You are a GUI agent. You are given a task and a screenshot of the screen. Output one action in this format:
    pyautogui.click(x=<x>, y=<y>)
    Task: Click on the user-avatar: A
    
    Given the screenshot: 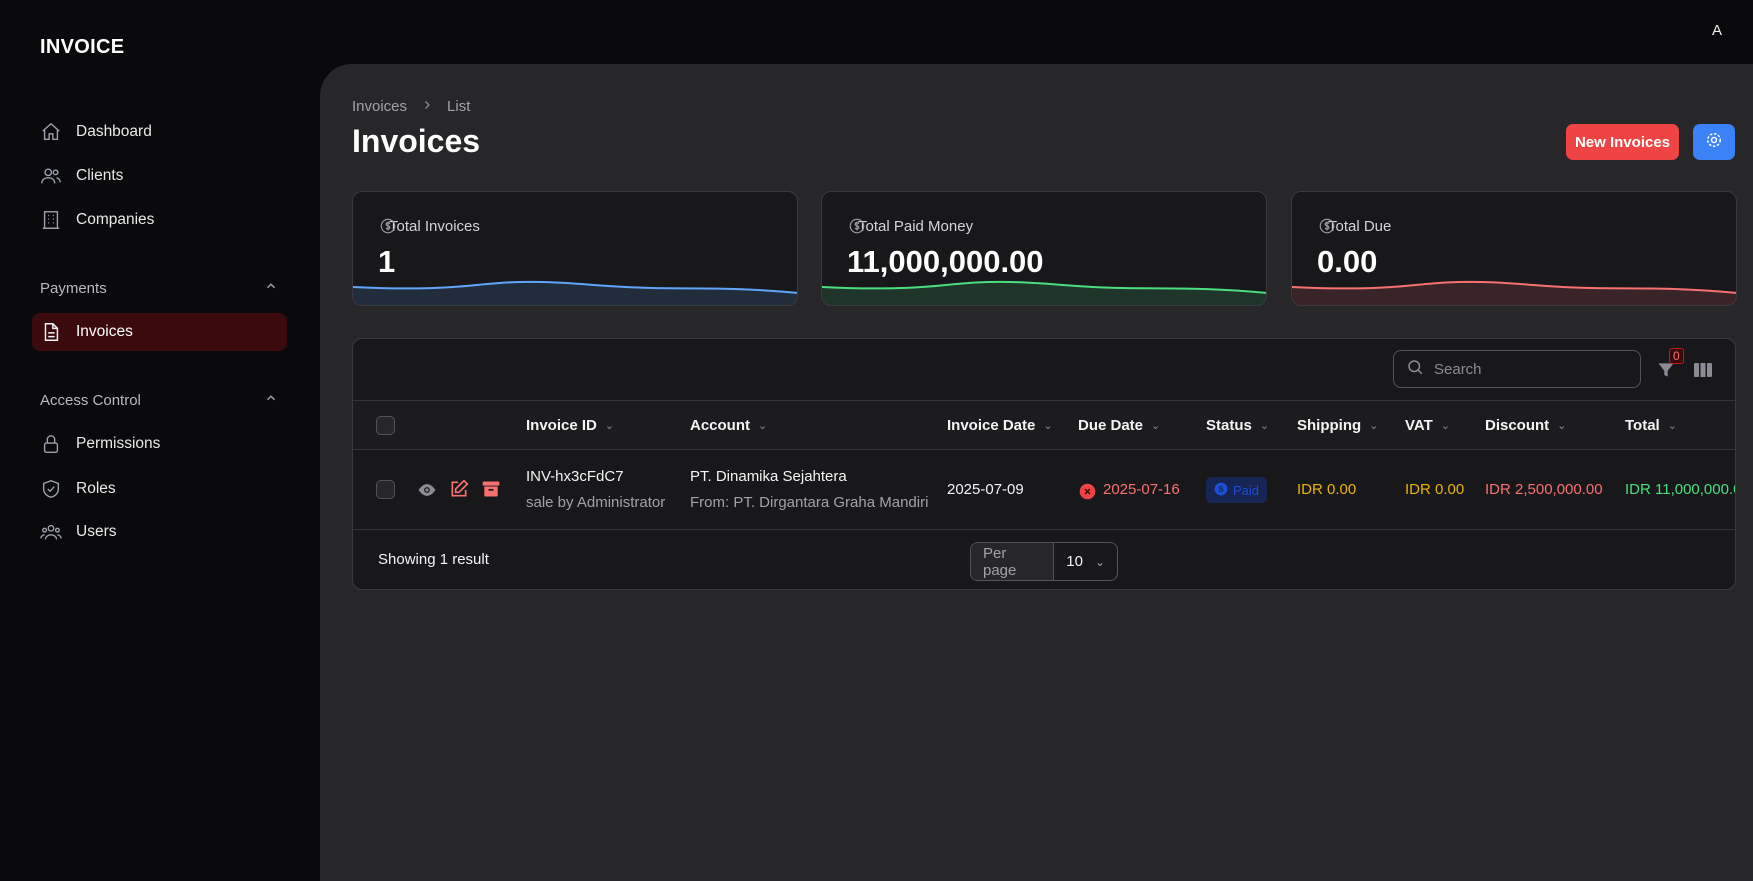 What is the action you would take?
    pyautogui.click(x=1717, y=30)
    